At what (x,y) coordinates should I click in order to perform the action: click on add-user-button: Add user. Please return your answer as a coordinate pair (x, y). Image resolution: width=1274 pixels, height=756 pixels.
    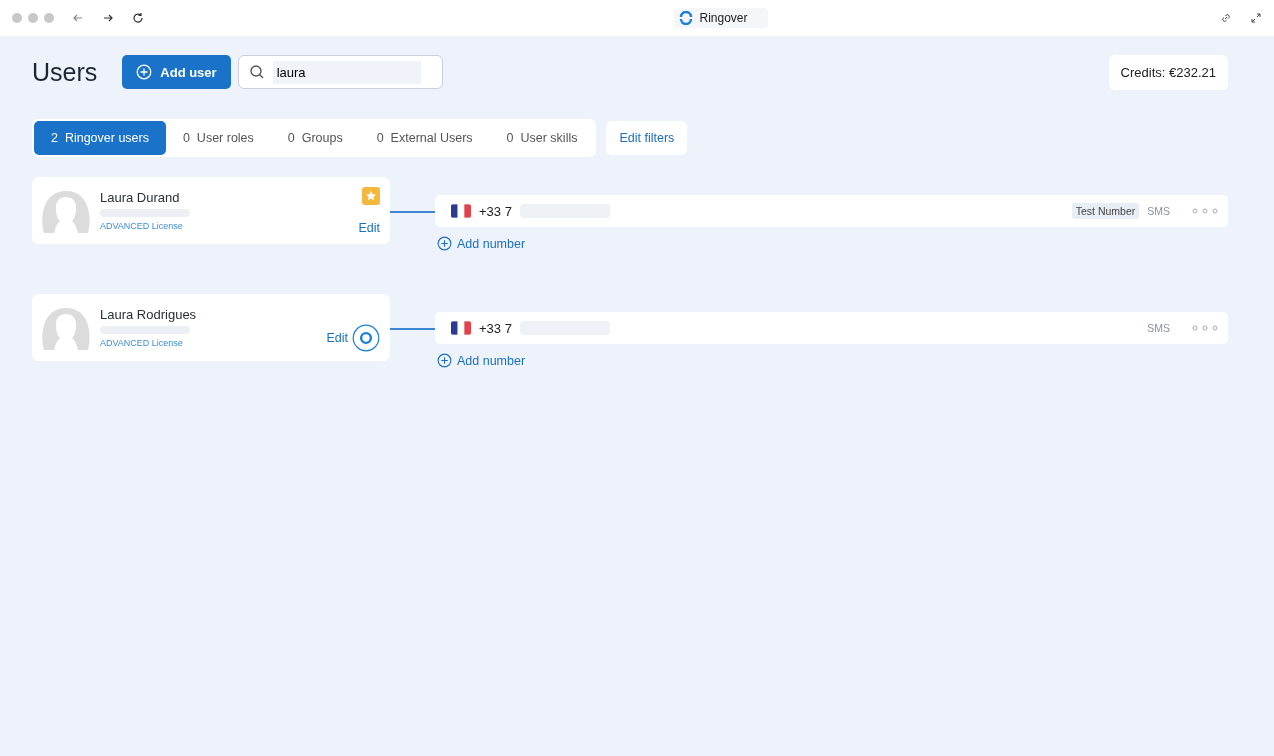
    Looking at the image, I should click on (176, 72).